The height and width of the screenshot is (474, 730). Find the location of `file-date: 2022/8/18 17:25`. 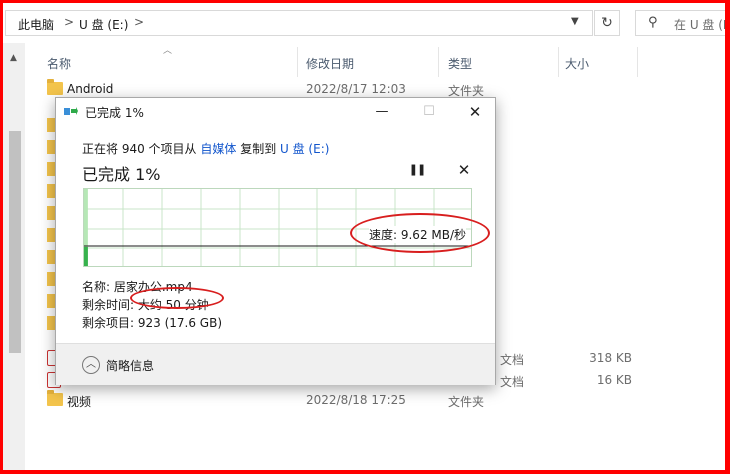

file-date: 2022/8/18 17:25 is located at coordinates (356, 400).